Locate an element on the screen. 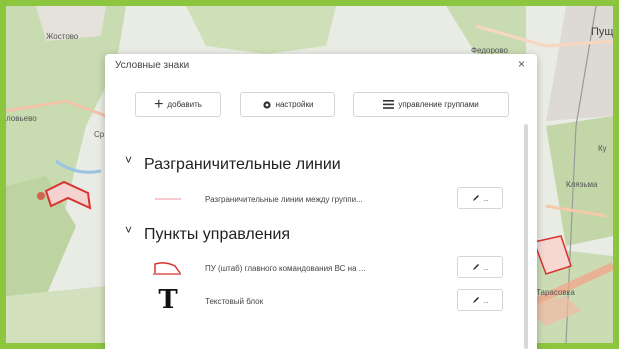 Image resolution: width=619 pixels, height=349 pixels. scrollbar is located at coordinates (526, 236).